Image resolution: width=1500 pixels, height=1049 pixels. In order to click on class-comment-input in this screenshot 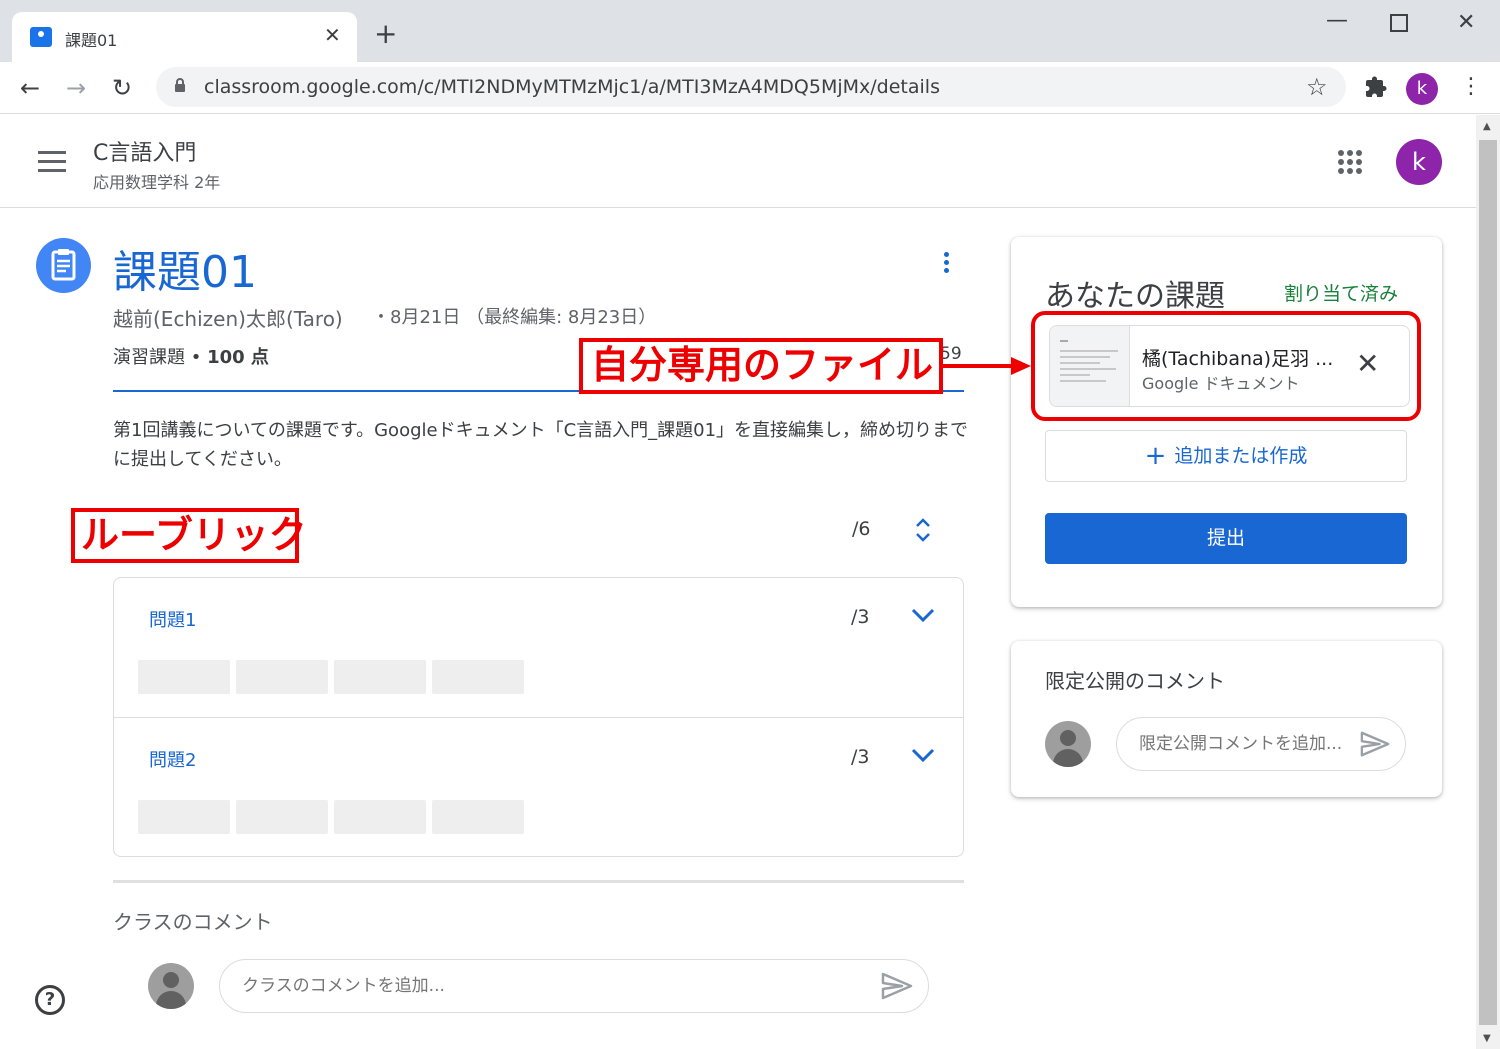, I will do `click(574, 986)`.